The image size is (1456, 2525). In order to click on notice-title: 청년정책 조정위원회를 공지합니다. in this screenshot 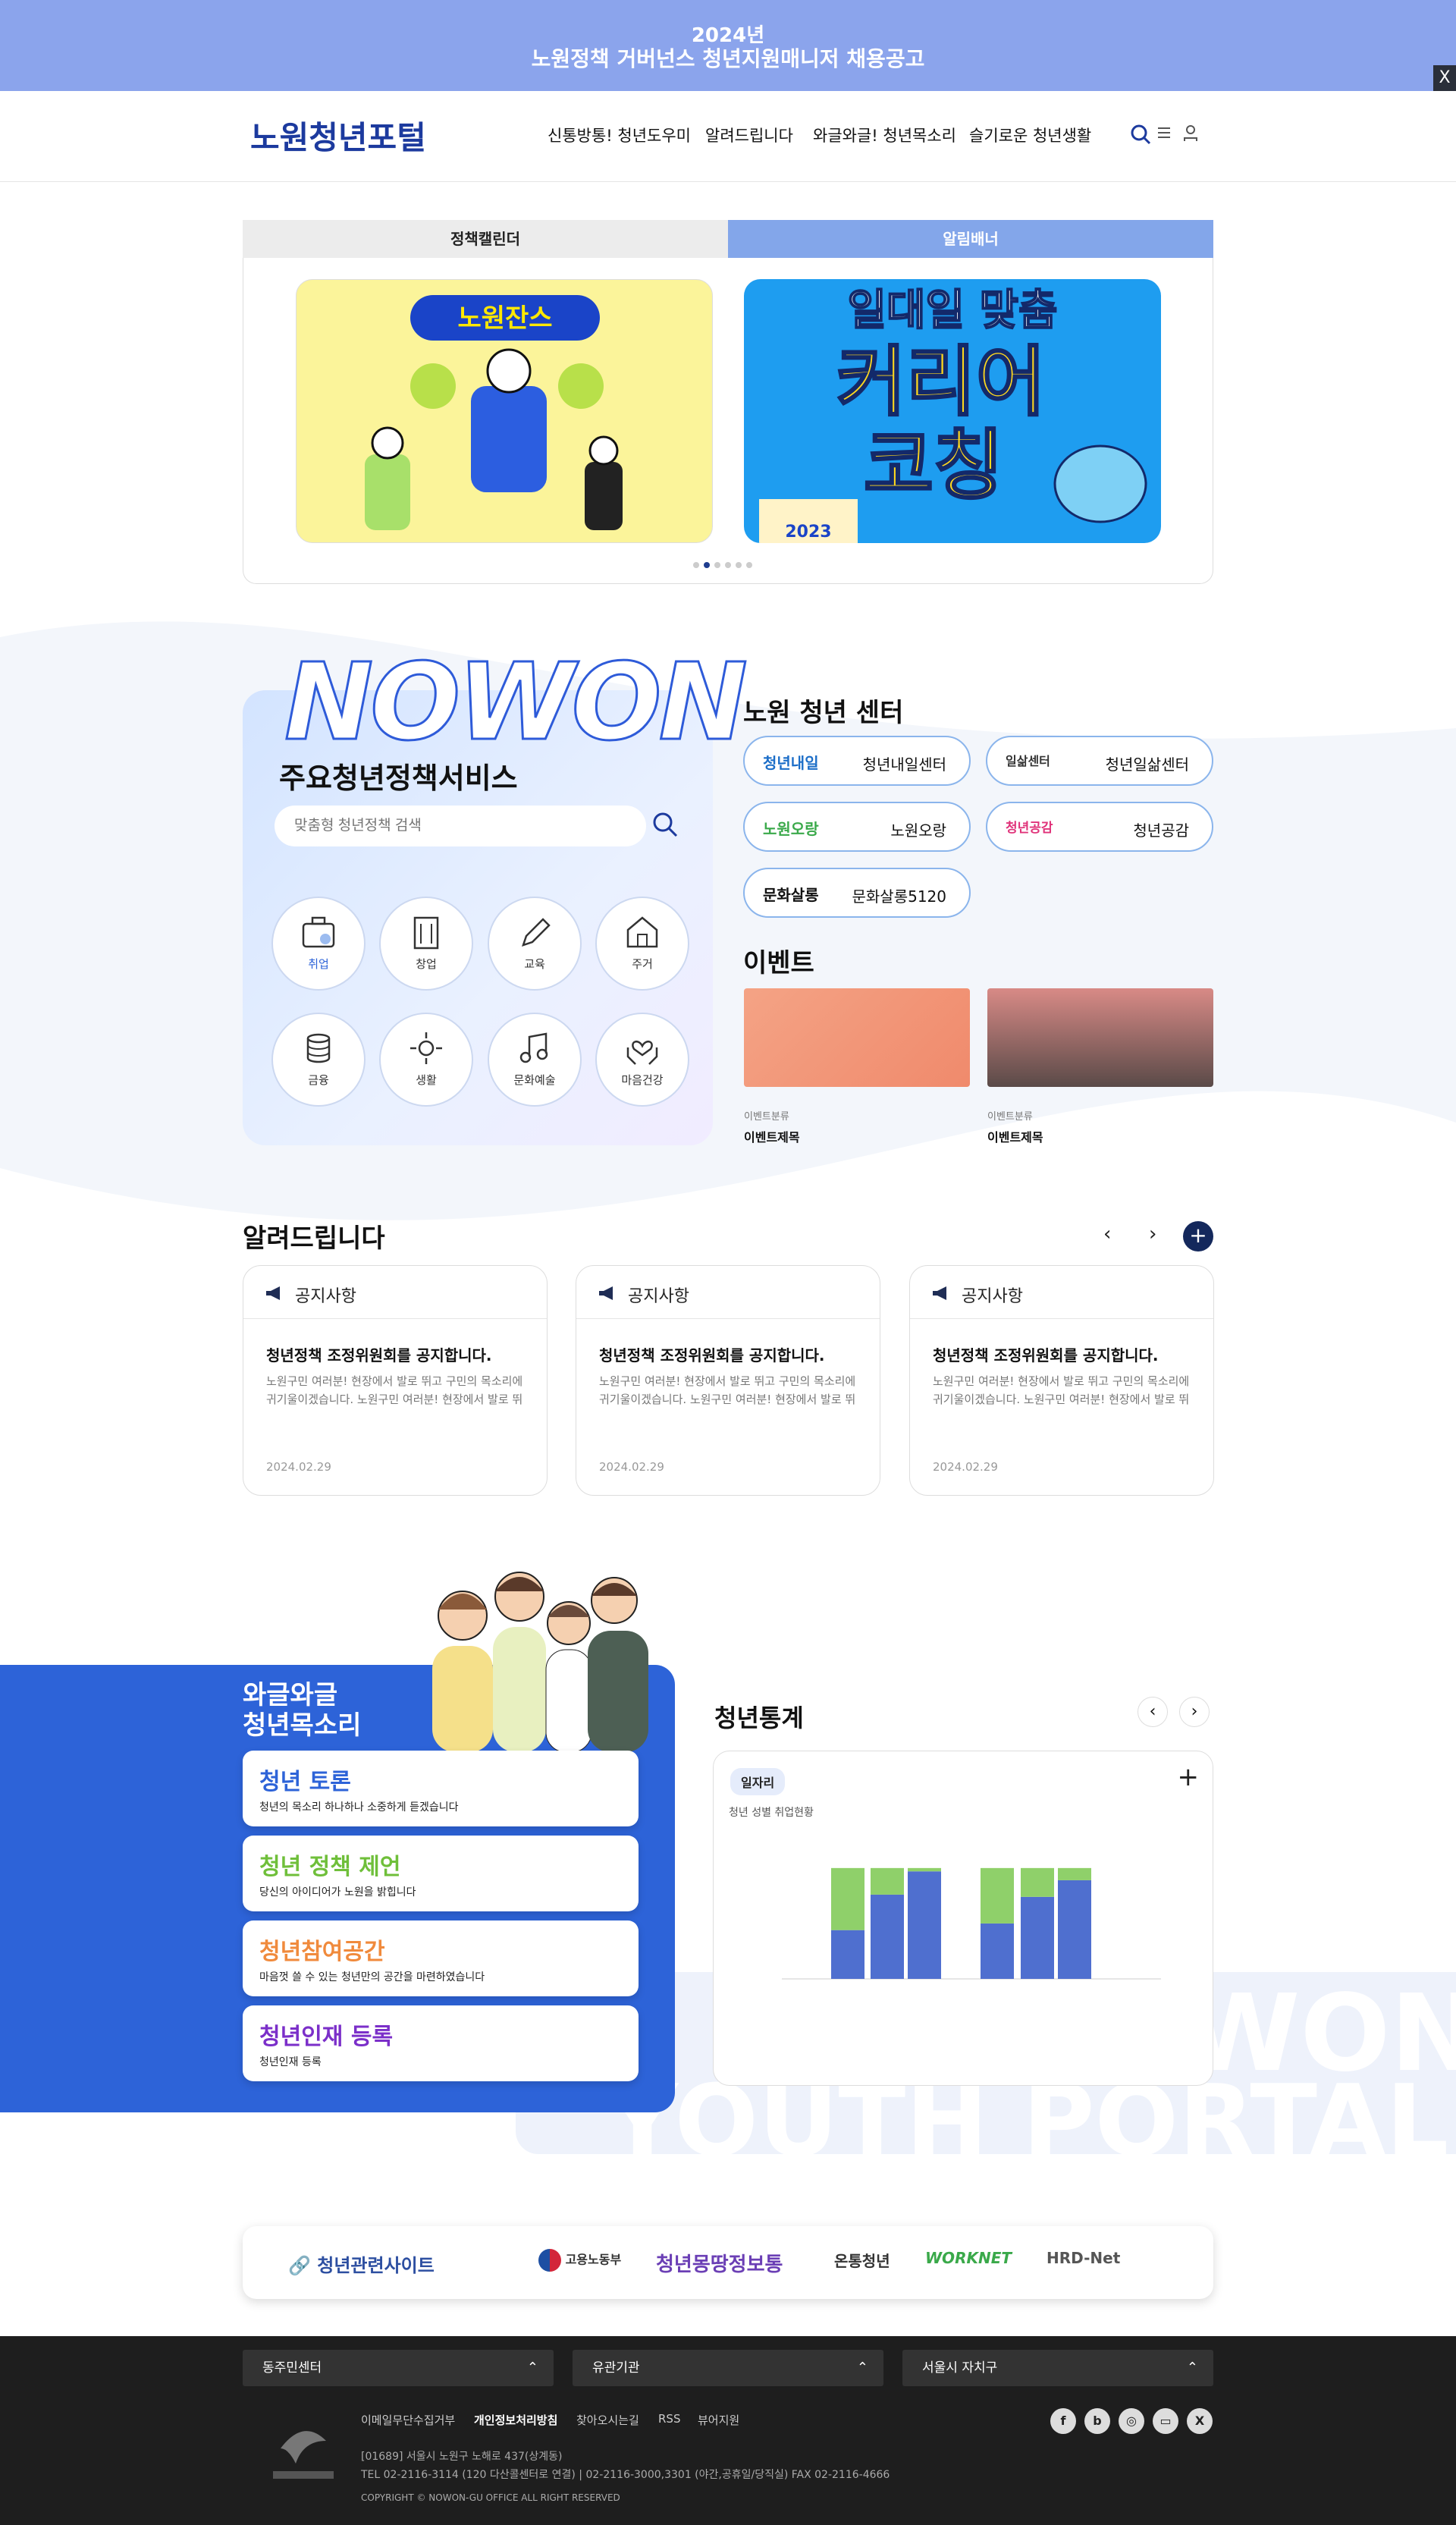, I will do `click(712, 1355)`.